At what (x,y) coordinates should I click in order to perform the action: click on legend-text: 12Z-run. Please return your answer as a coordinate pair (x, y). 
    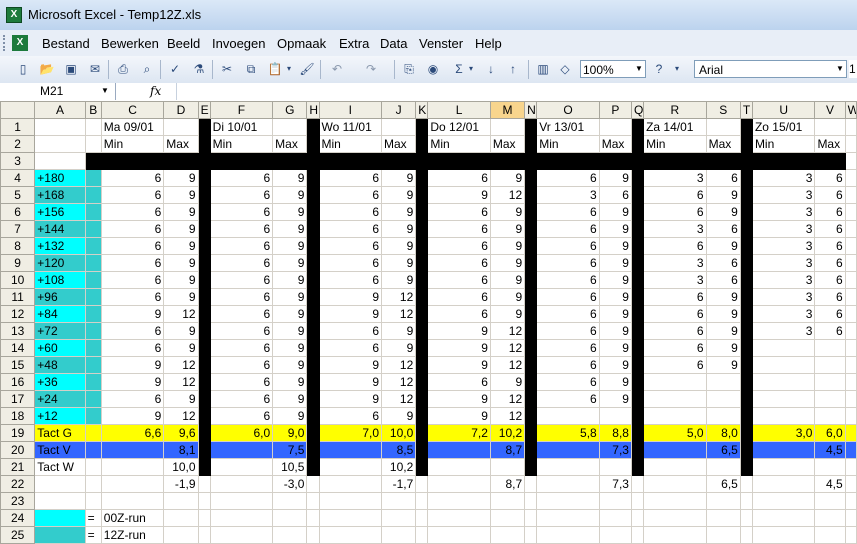
    Looking at the image, I should click on (132, 535).